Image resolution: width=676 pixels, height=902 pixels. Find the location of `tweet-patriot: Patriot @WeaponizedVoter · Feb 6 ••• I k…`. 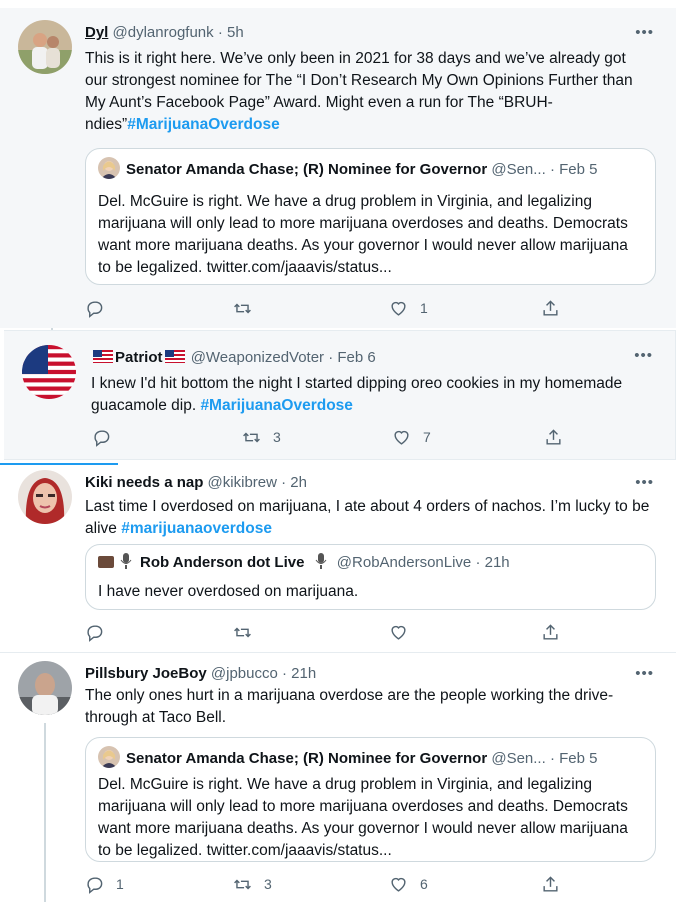

tweet-patriot: Patriot @WeaponizedVoter · Feb 6 ••• I k… is located at coordinates (340, 395).